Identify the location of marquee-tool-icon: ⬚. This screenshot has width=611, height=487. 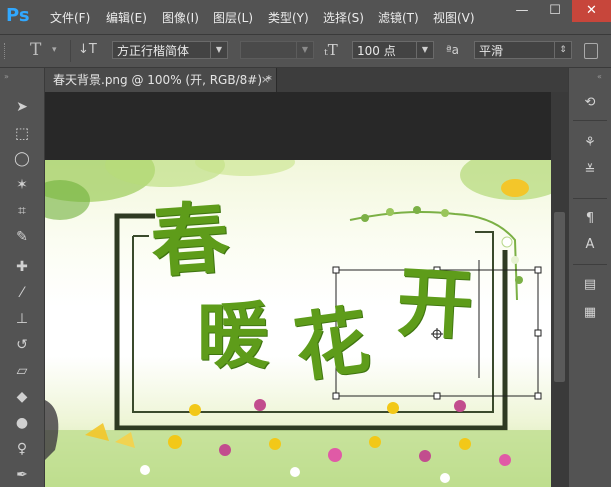
(22, 133).